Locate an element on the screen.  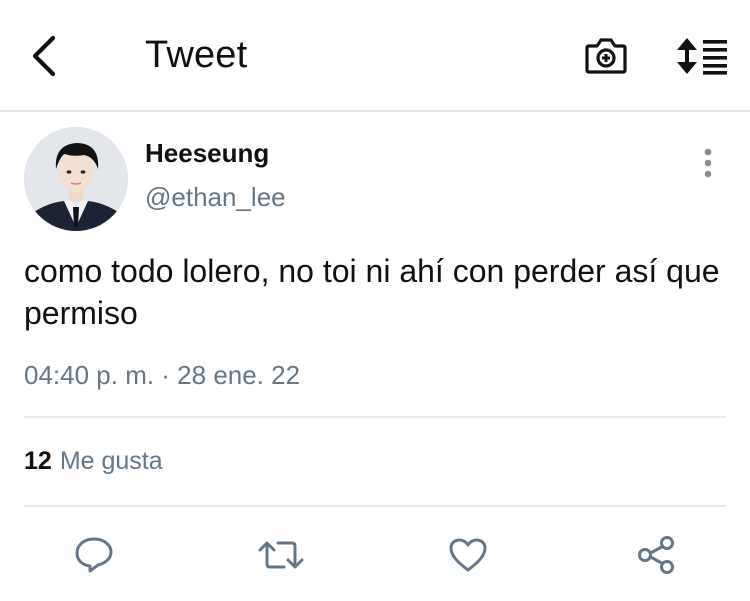
reply-icon is located at coordinates (94, 555).